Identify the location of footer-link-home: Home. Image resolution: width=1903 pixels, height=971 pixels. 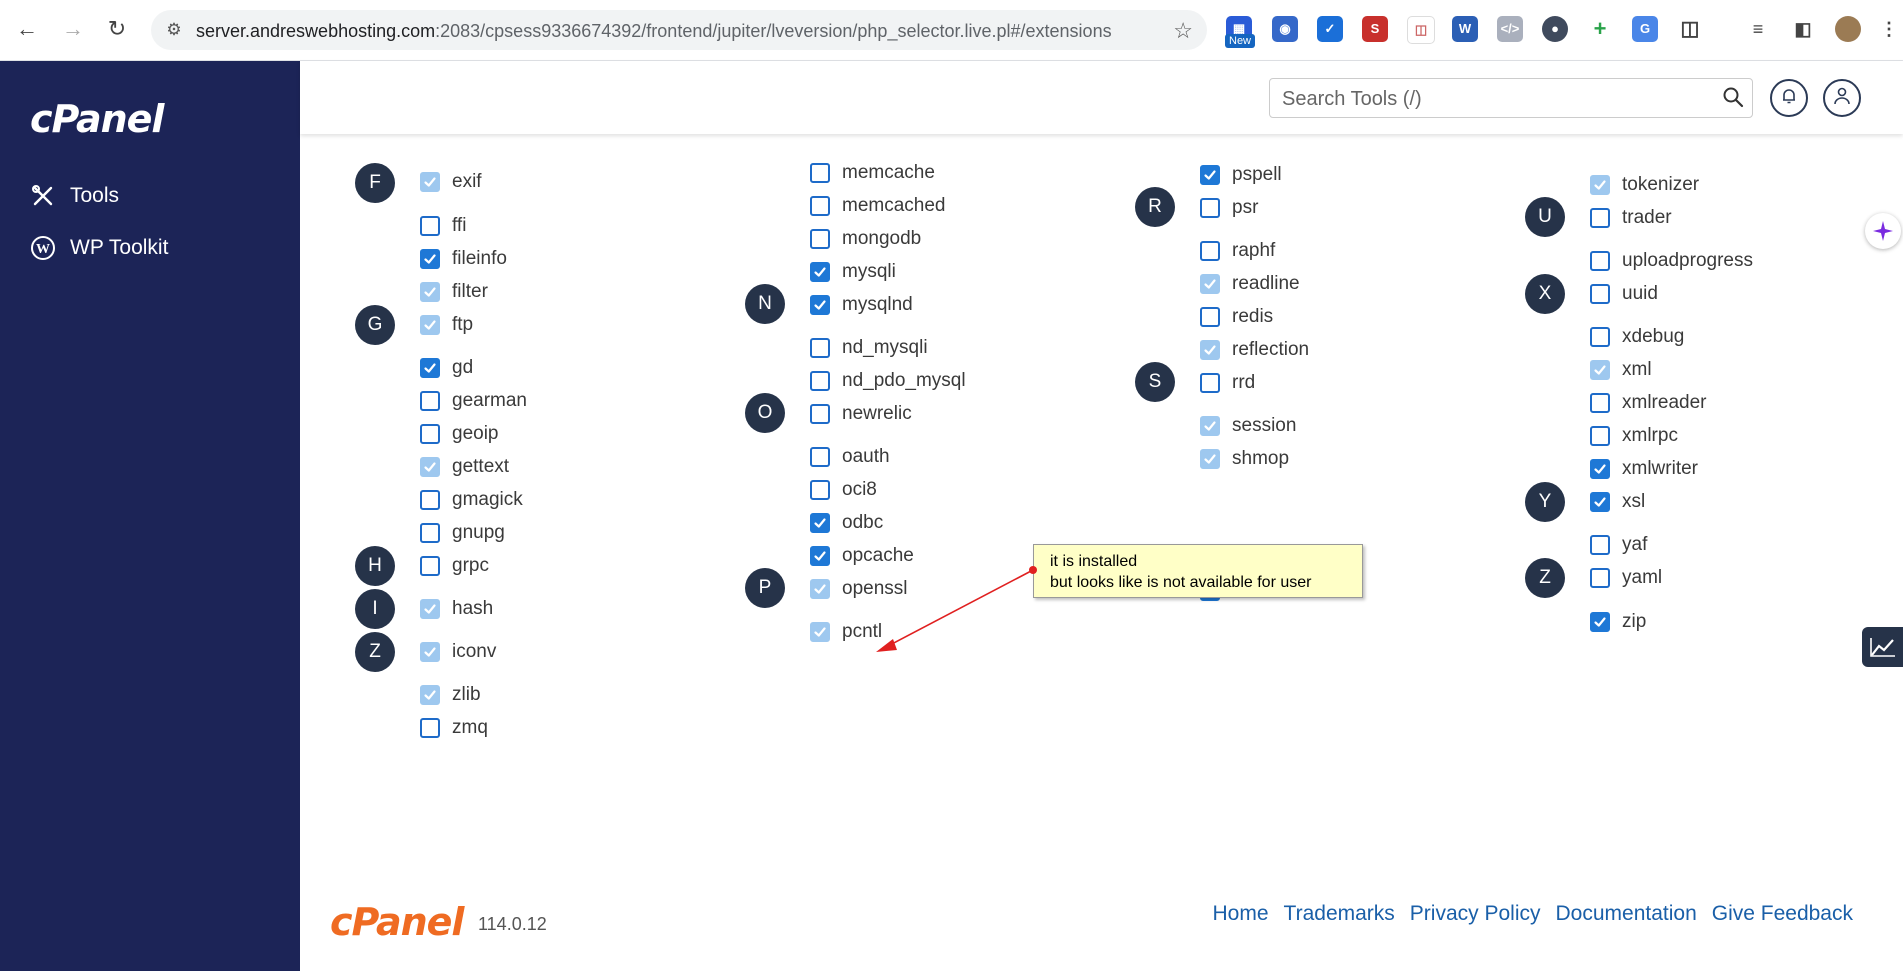
(1241, 914).